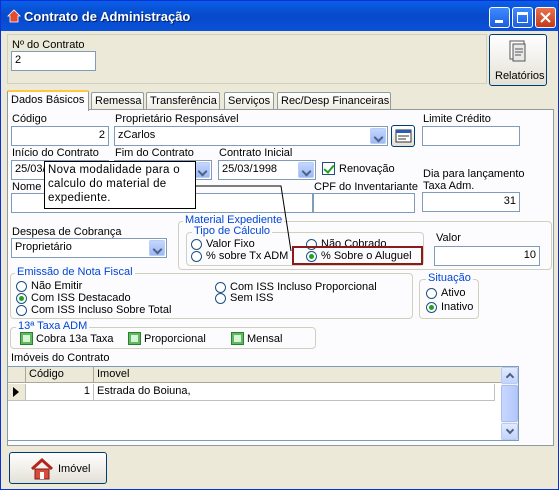 The width and height of the screenshot is (559, 490). Describe the element at coordinates (60, 358) in the screenshot. I see `imoveis-title: Imóveis do Contrato` at that location.